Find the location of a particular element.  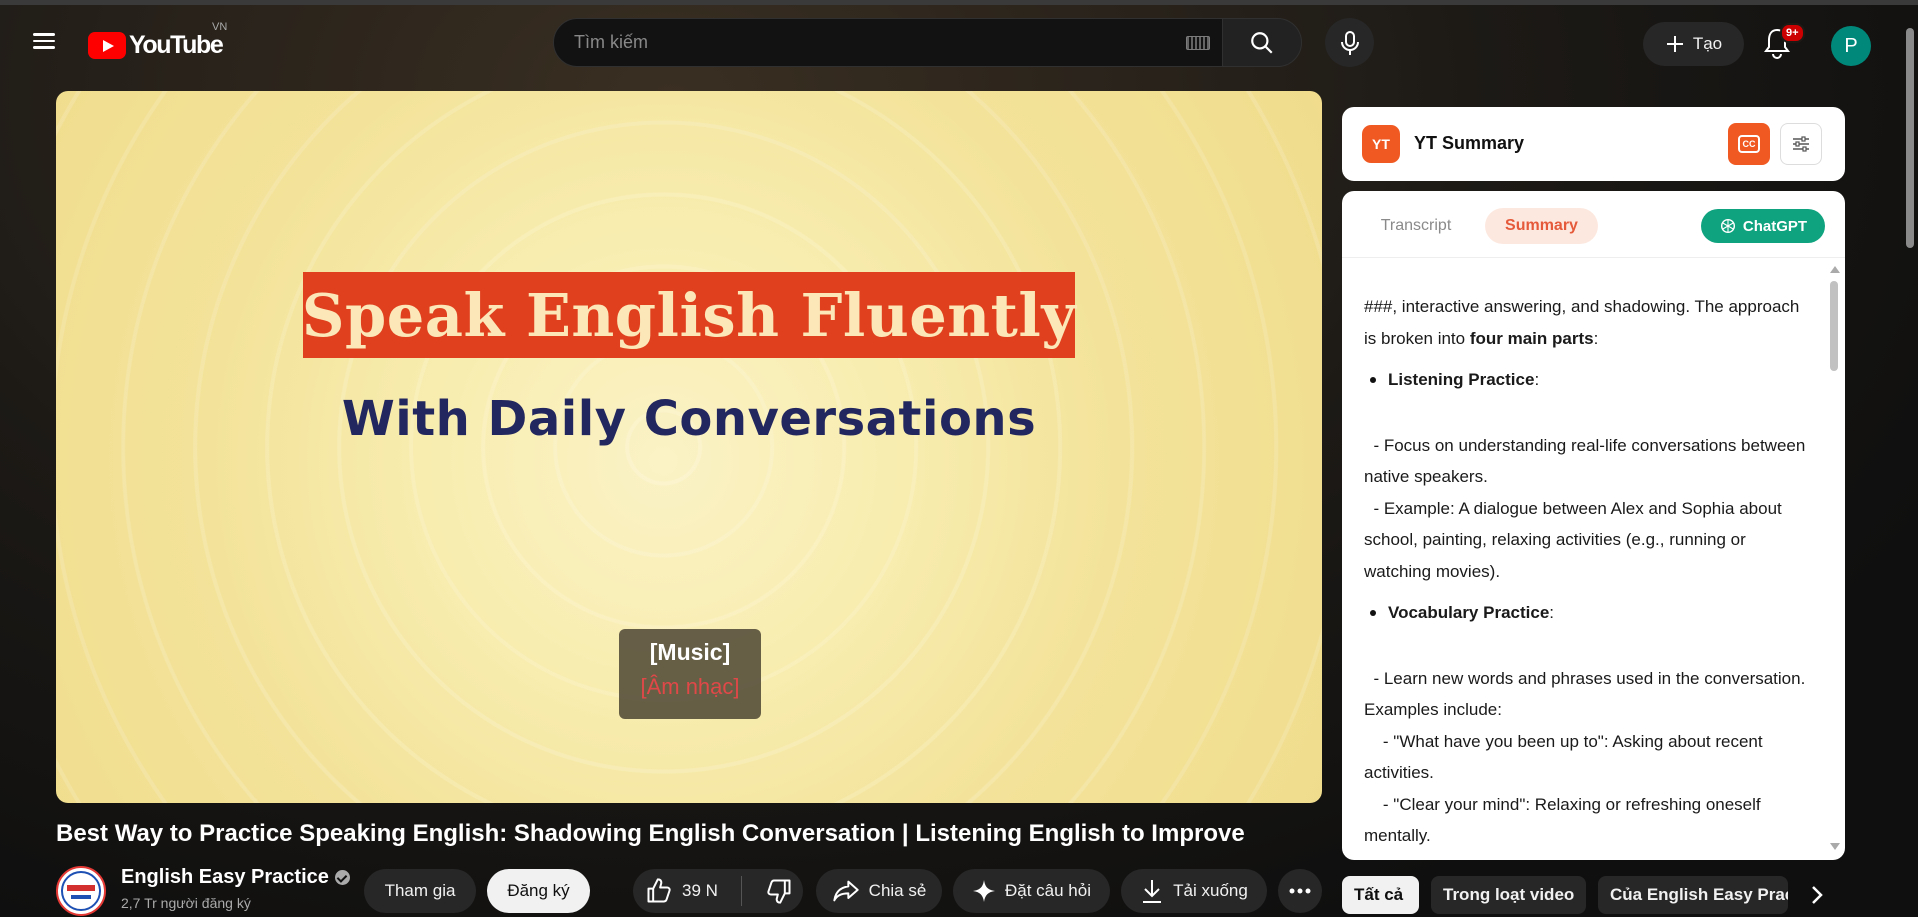

caption-primary: [Music] is located at coordinates (690, 652).